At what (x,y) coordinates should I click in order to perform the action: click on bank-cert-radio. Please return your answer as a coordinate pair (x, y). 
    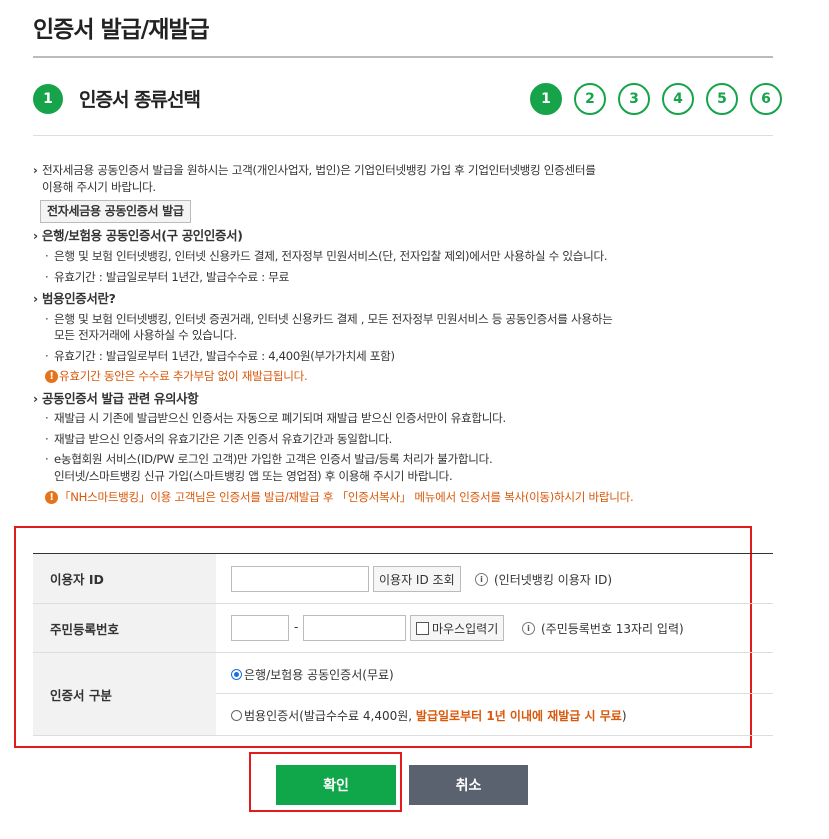
    Looking at the image, I should click on (236, 674).